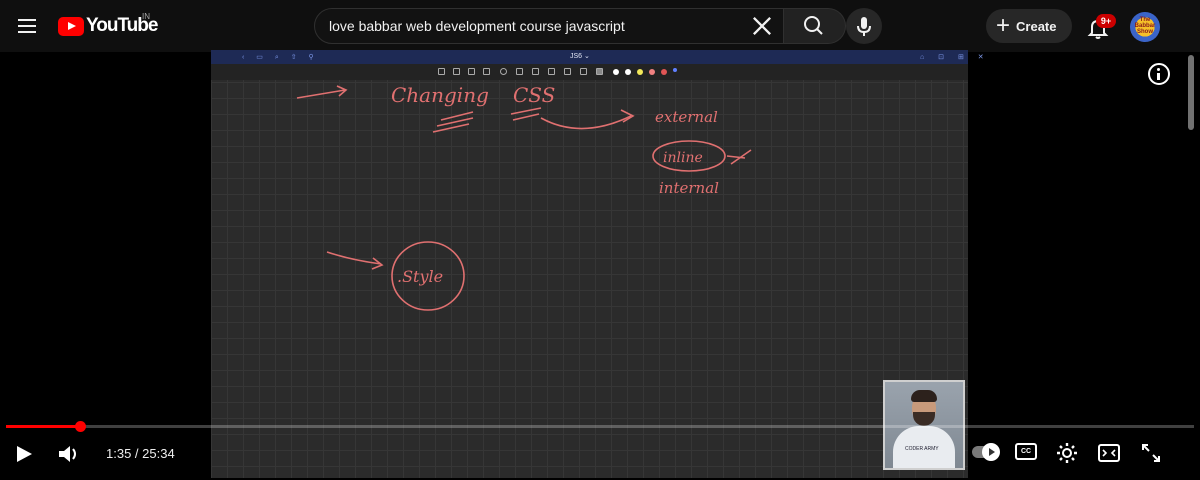 The image size is (1200, 480). Describe the element at coordinates (27, 26) in the screenshot. I see `menu-icon` at that location.